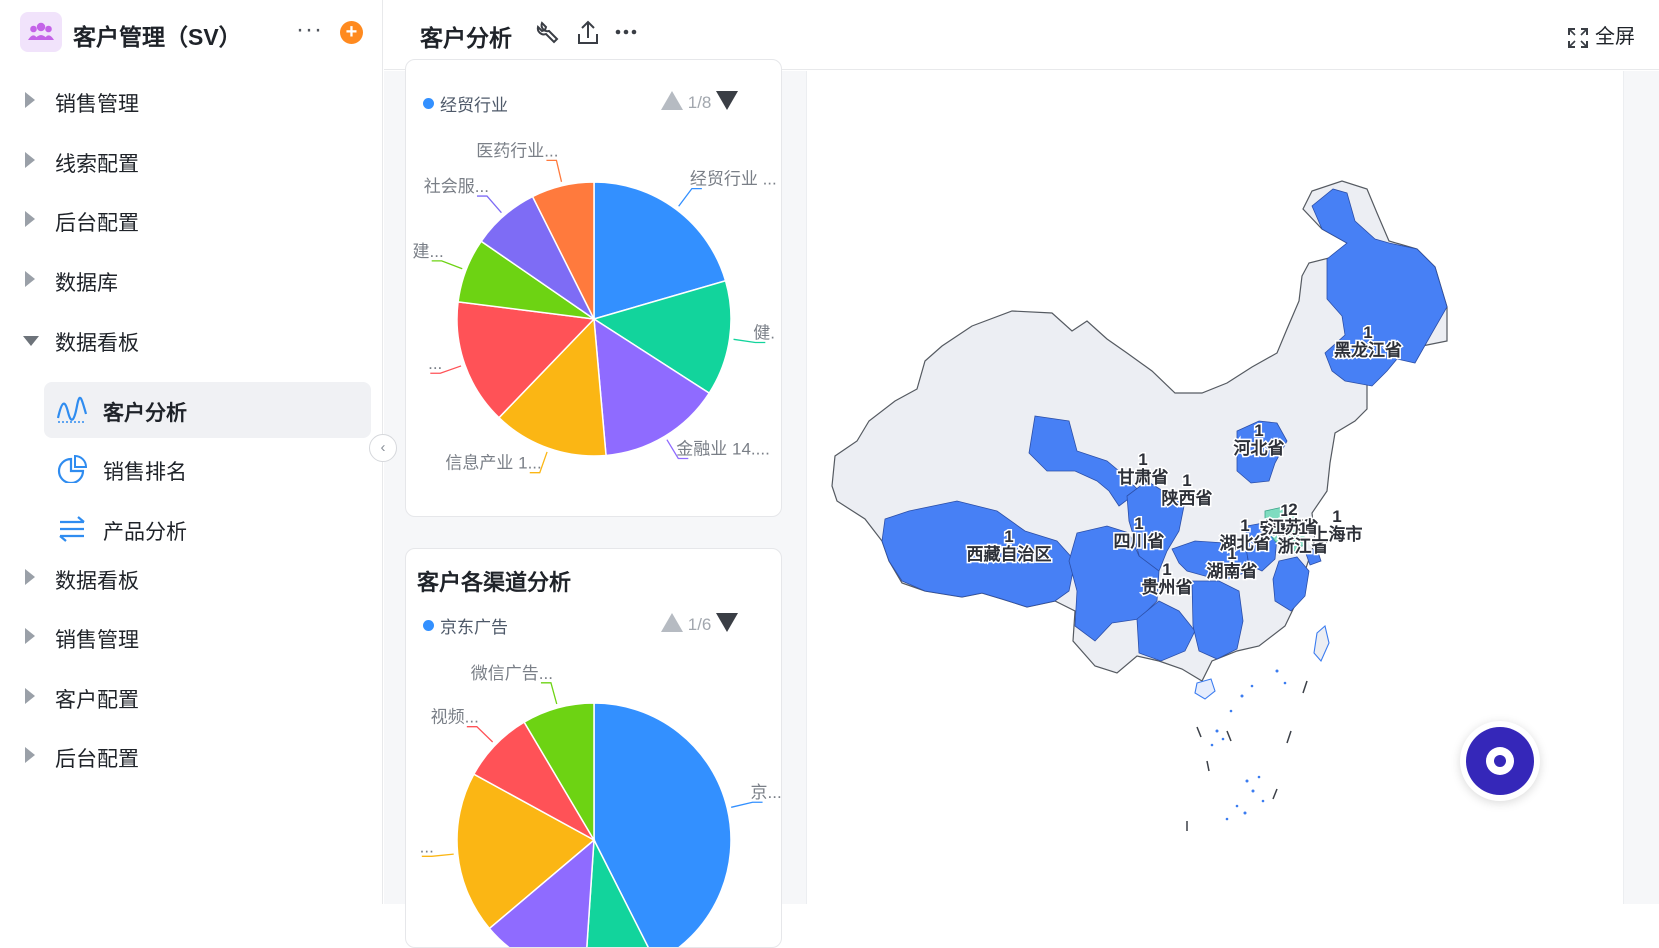 The width and height of the screenshot is (1659, 948). What do you see at coordinates (191, 101) in the screenshot?
I see `sidebar-item-sales-management: 销售管理` at bounding box center [191, 101].